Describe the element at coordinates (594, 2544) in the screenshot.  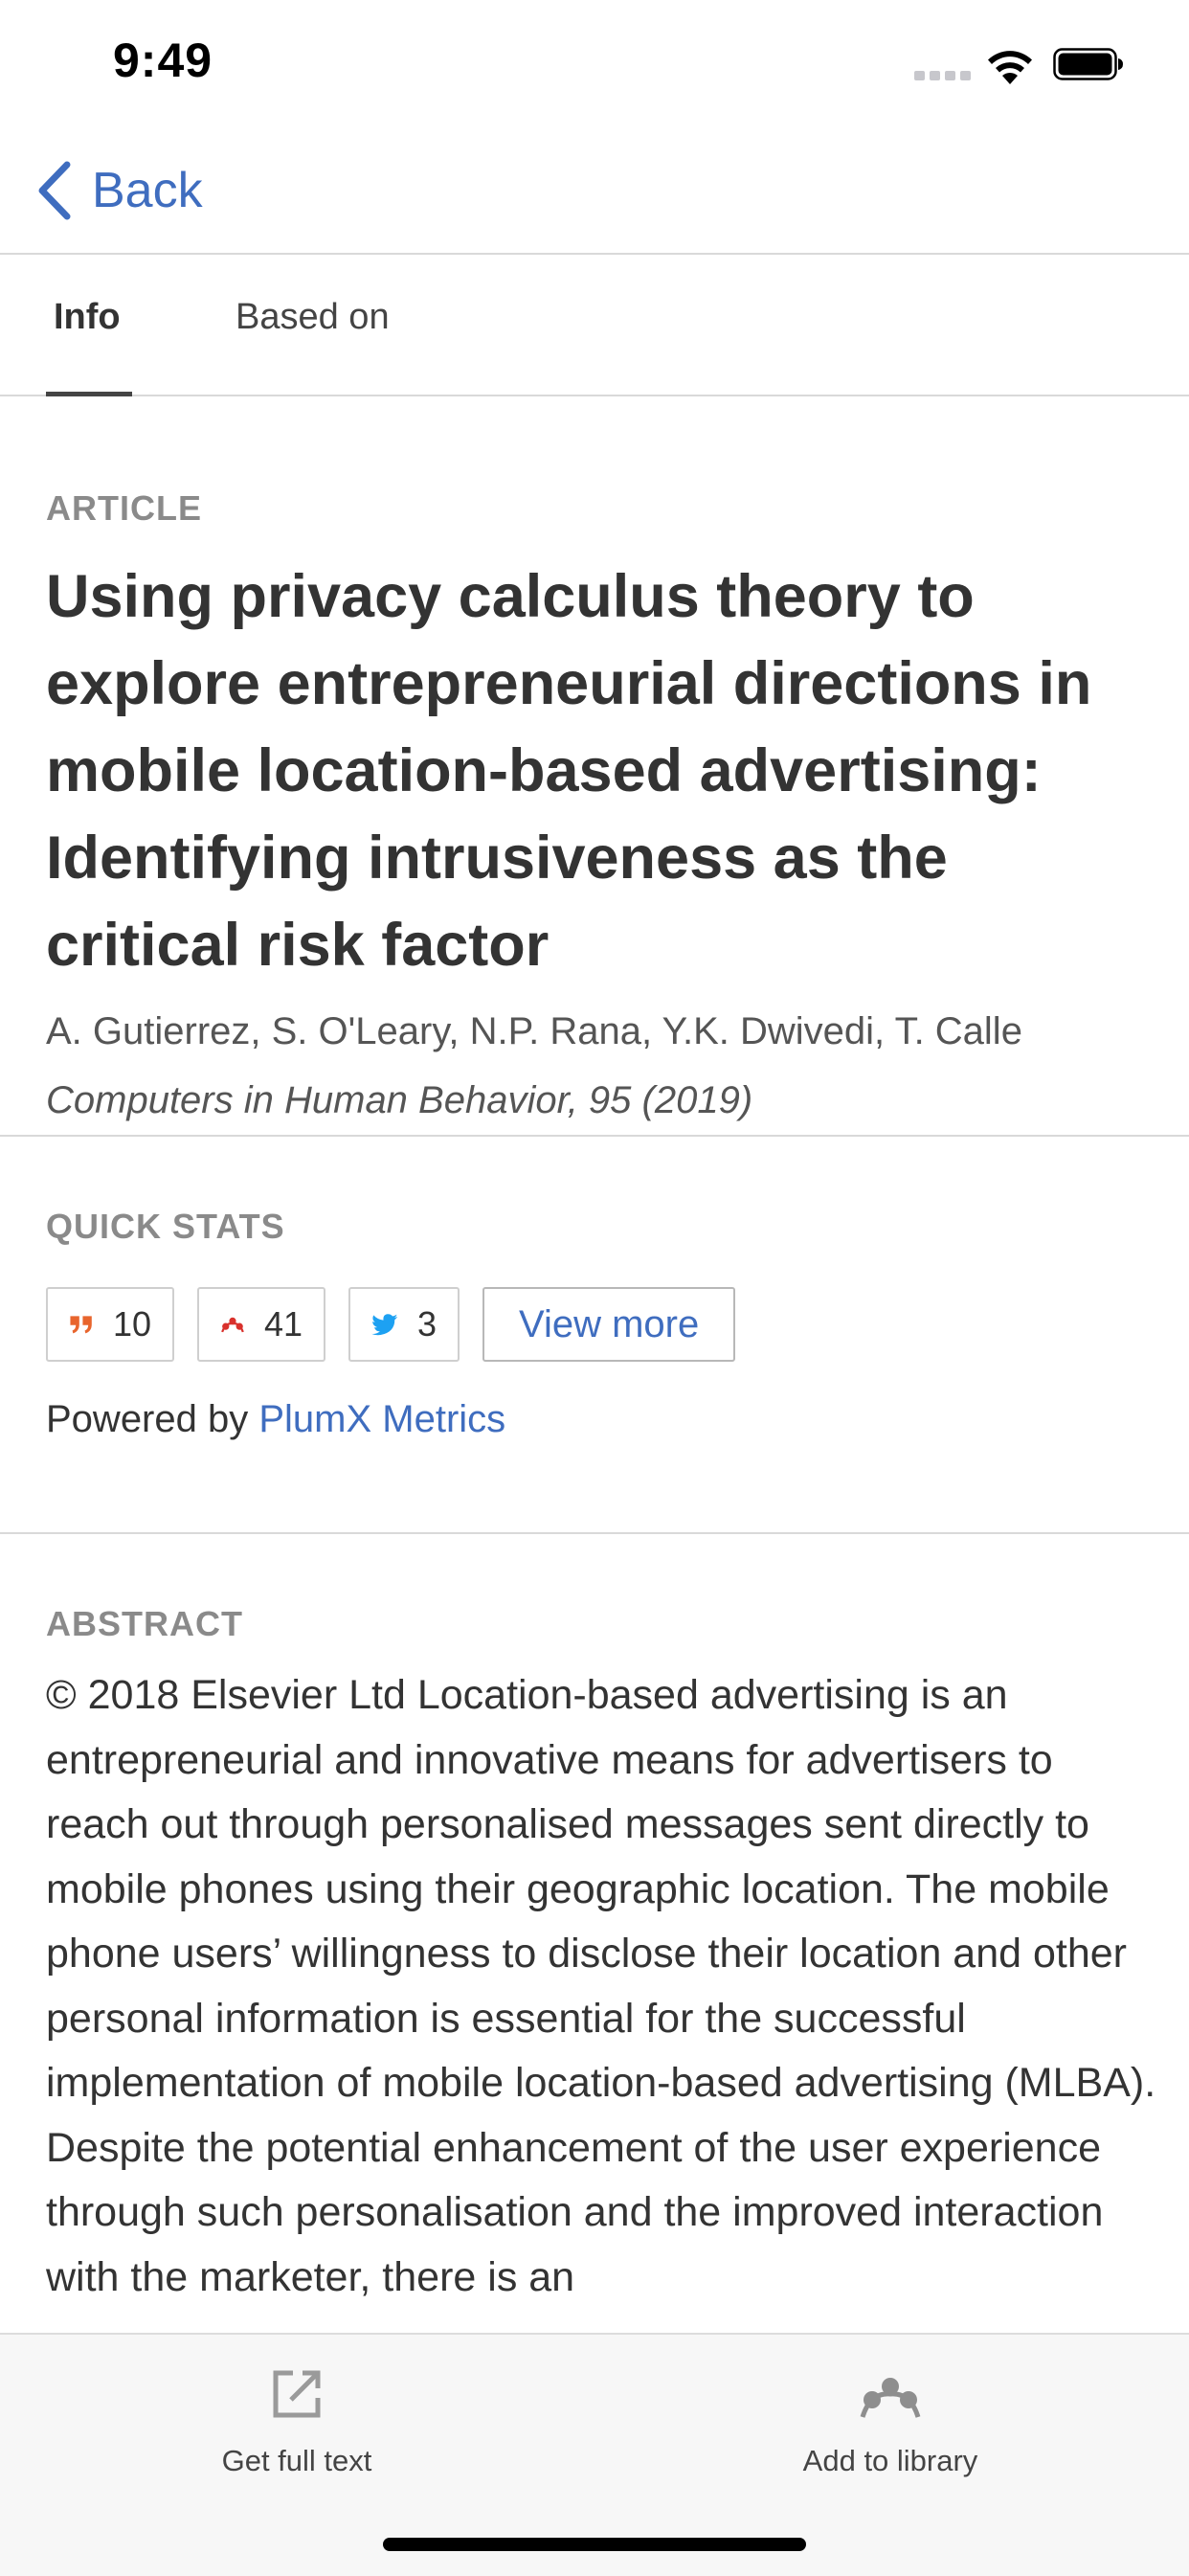
I see `home-indicator` at that location.